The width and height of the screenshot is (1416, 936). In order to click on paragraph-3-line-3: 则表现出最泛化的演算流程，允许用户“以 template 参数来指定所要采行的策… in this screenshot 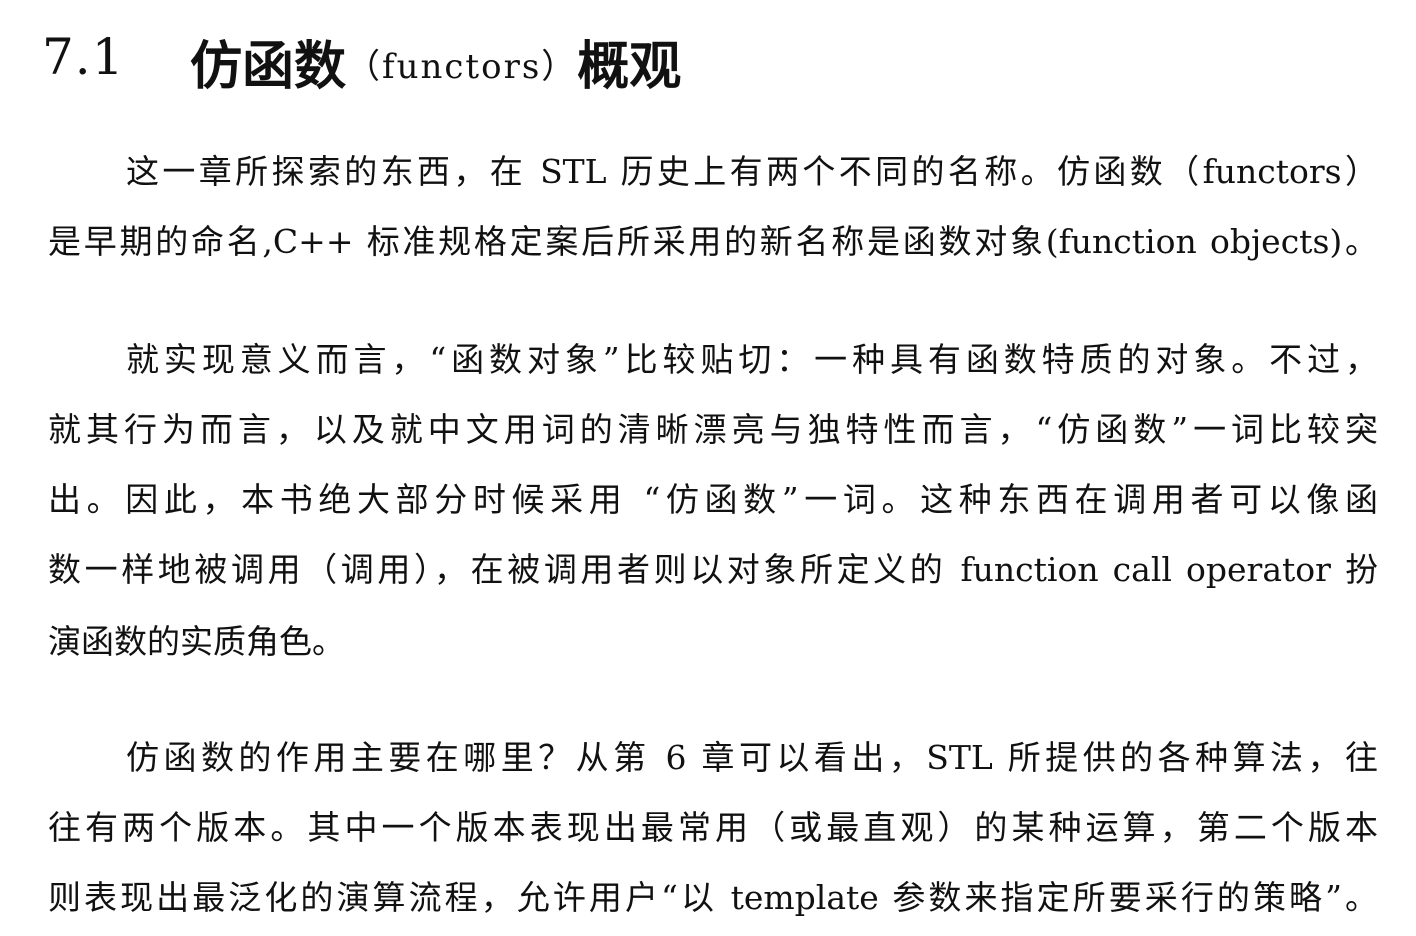, I will do `click(713, 897)`.